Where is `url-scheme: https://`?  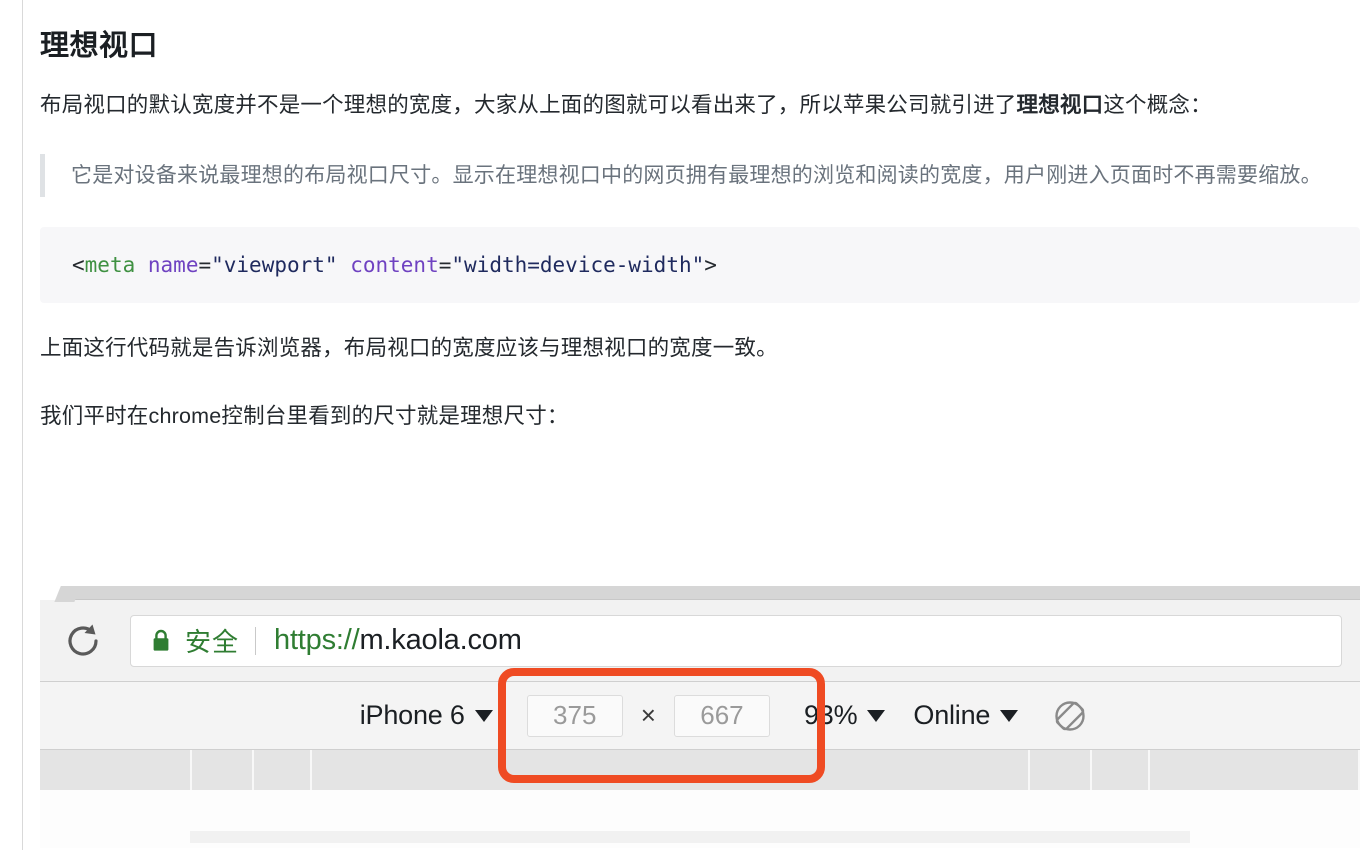
url-scheme: https:// is located at coordinates (317, 640).